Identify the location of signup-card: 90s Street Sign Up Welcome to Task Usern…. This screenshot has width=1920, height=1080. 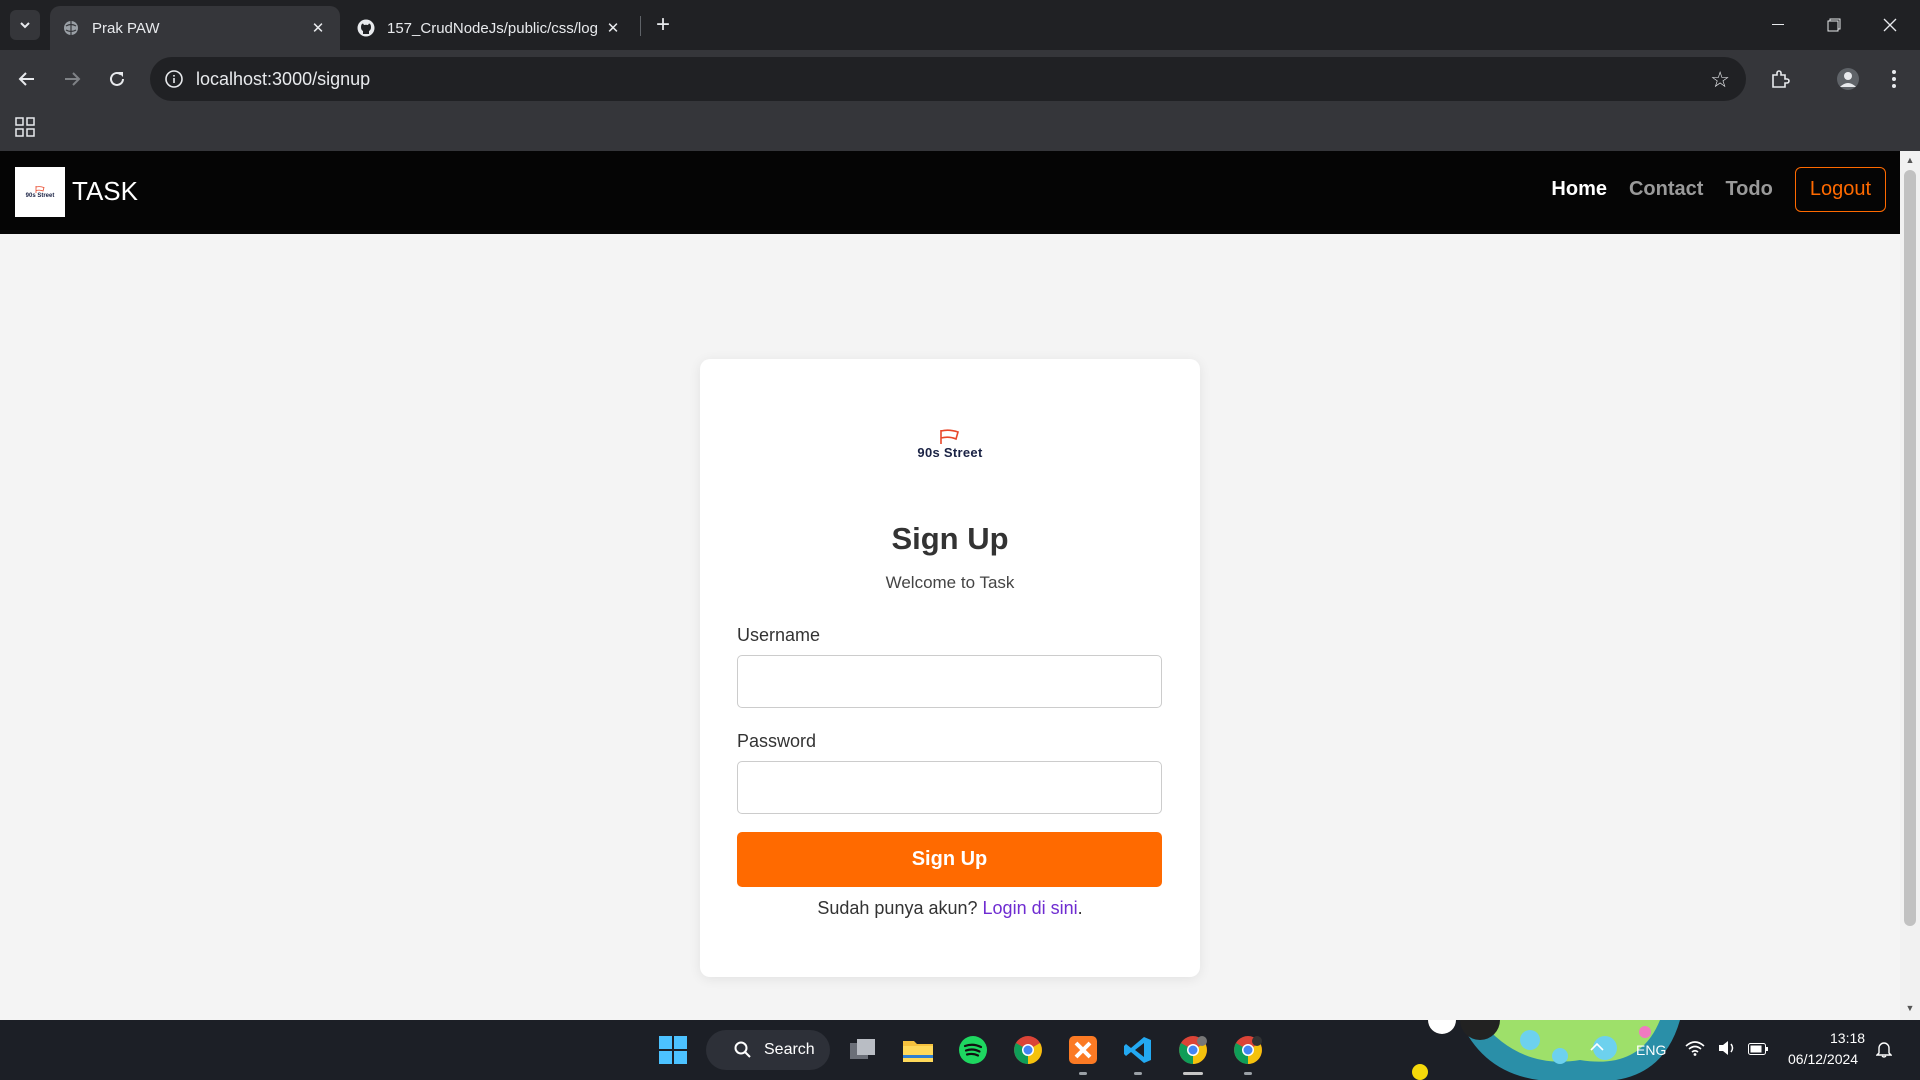
(950, 668).